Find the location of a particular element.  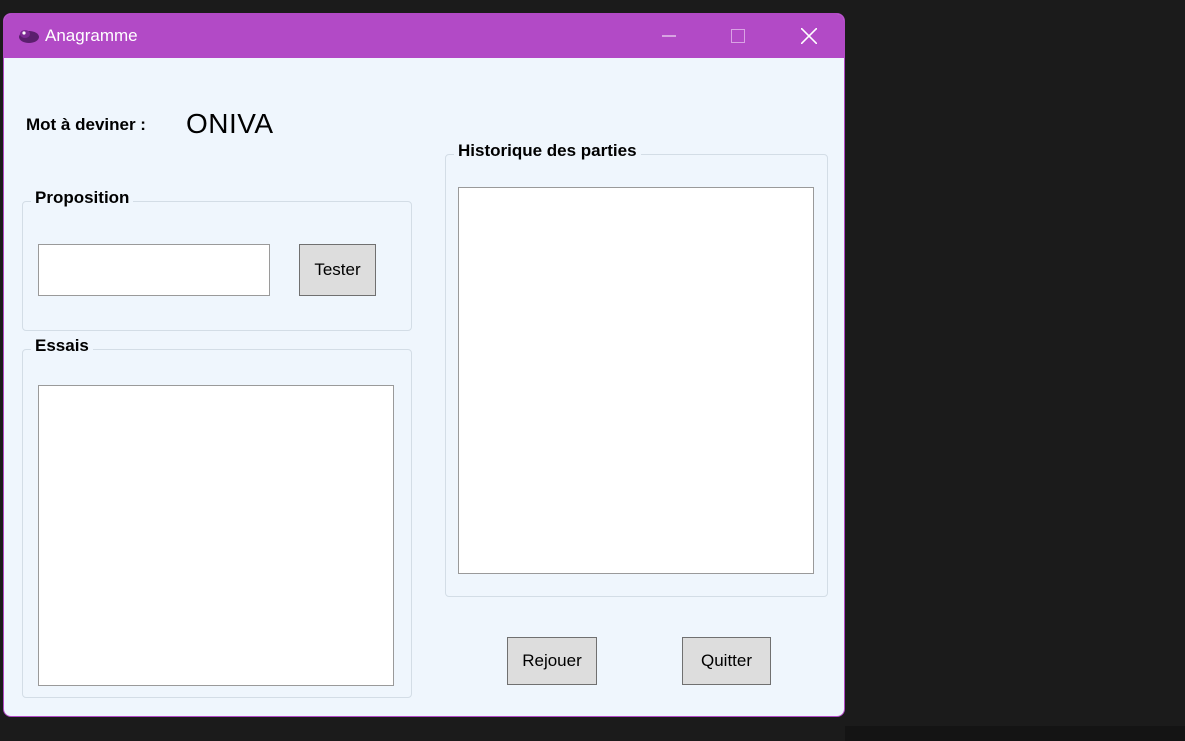

word-label: Mot à deviner : is located at coordinates (86, 124).